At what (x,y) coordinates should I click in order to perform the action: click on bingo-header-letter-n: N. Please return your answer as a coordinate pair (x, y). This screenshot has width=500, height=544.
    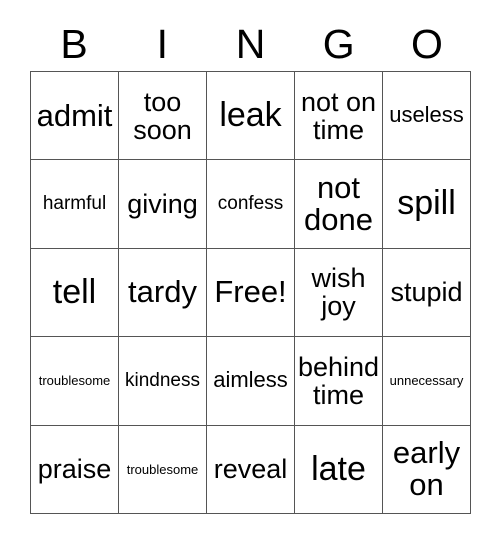
    Looking at the image, I should click on (250, 44).